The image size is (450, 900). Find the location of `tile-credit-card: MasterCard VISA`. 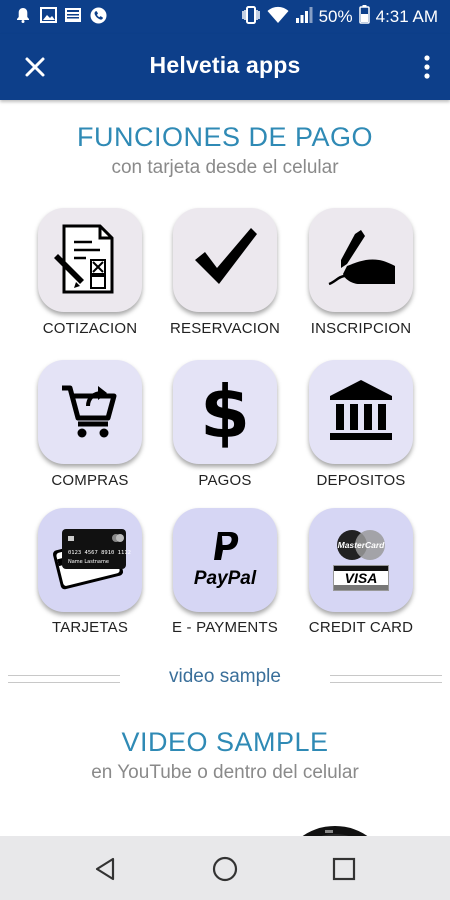

tile-credit-card: MasterCard VISA is located at coordinates (361, 560).